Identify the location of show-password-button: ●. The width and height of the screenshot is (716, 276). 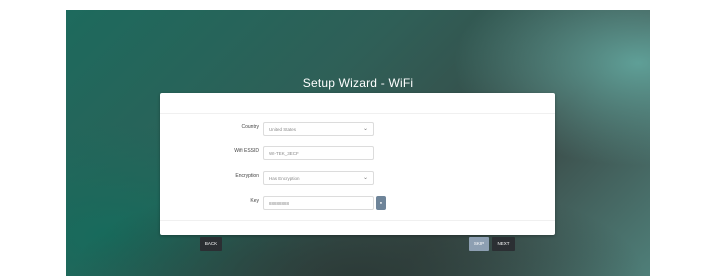
(381, 203).